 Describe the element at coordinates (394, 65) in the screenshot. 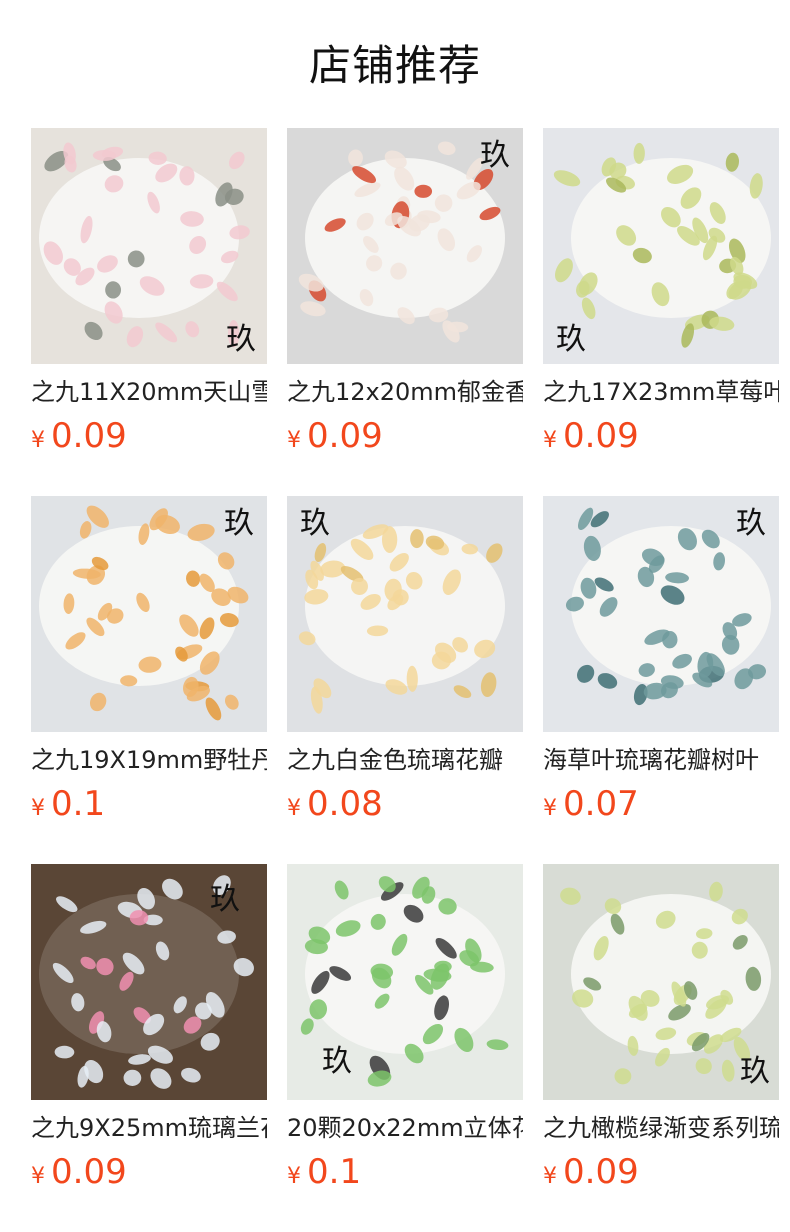

I see `page-title: 店铺推荐` at that location.